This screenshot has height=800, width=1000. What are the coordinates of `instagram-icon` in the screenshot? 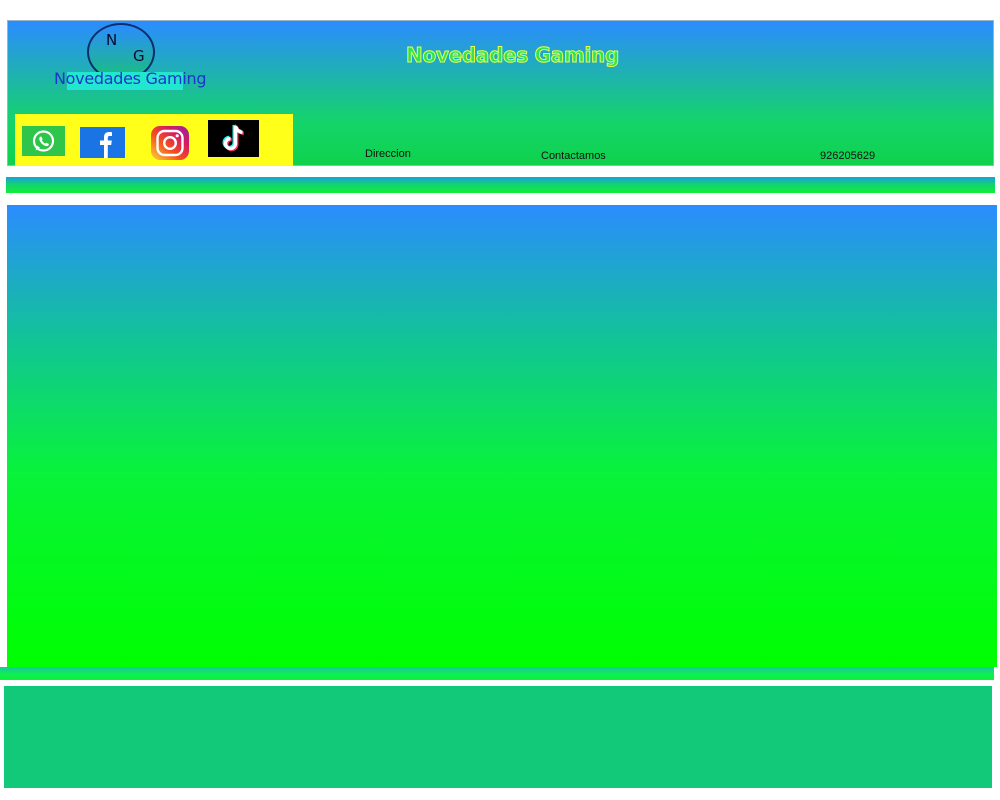 It's located at (170, 143).